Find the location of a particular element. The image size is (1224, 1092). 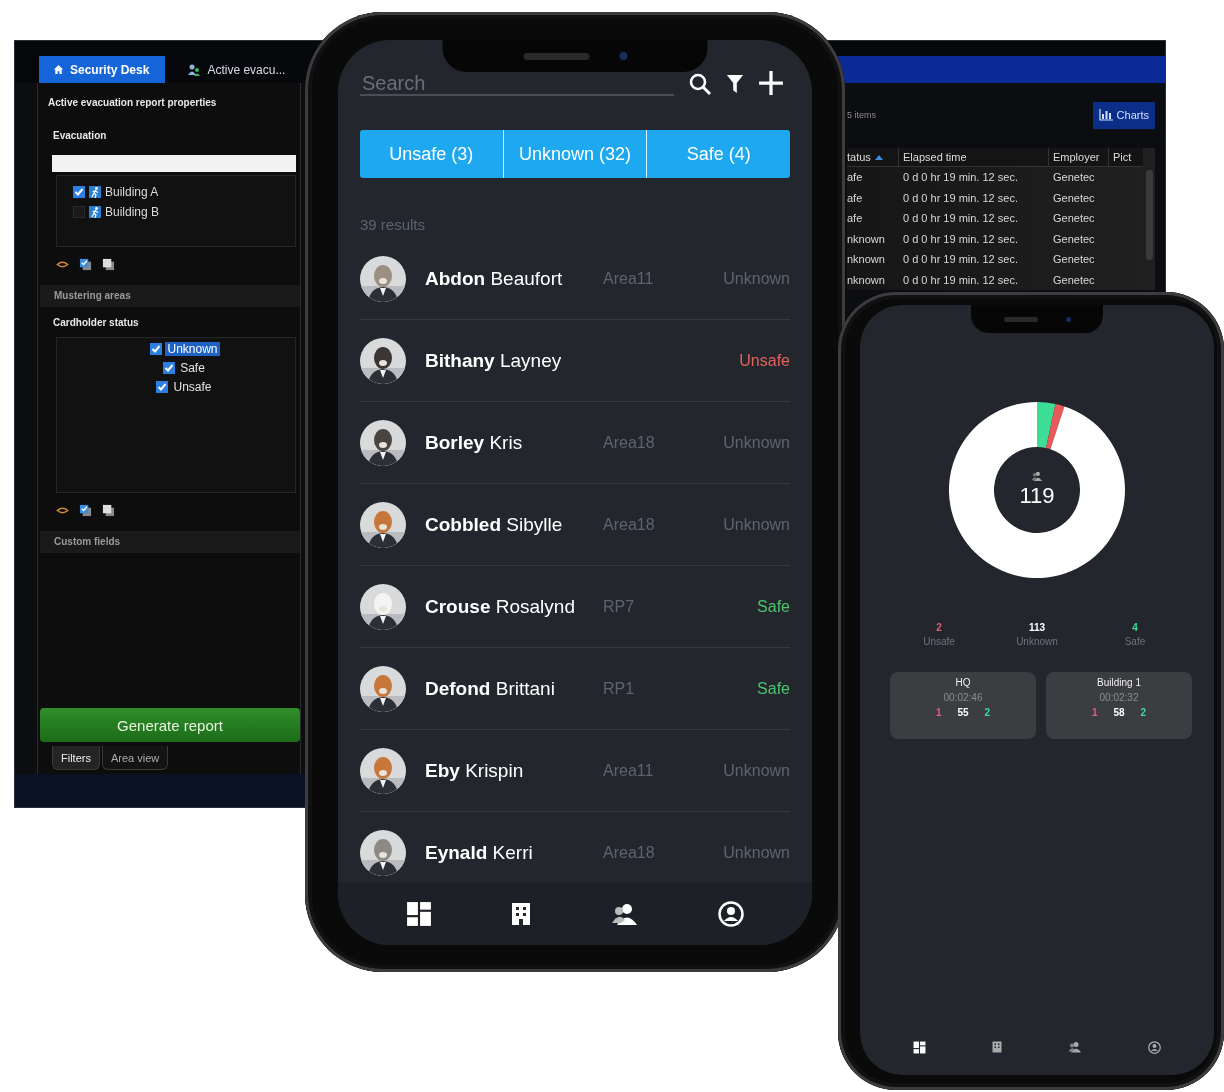

person-name: Eynald Kerri is located at coordinates (514, 852).